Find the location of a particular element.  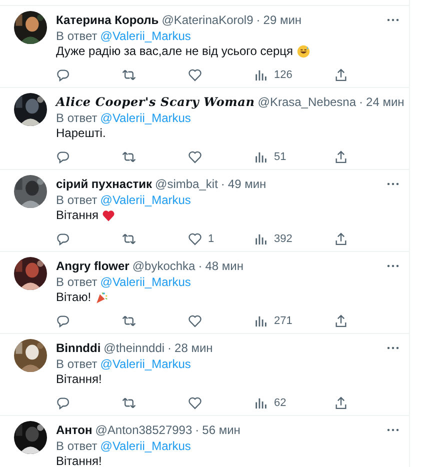

user-handle: @theinnddi is located at coordinates (134, 347).